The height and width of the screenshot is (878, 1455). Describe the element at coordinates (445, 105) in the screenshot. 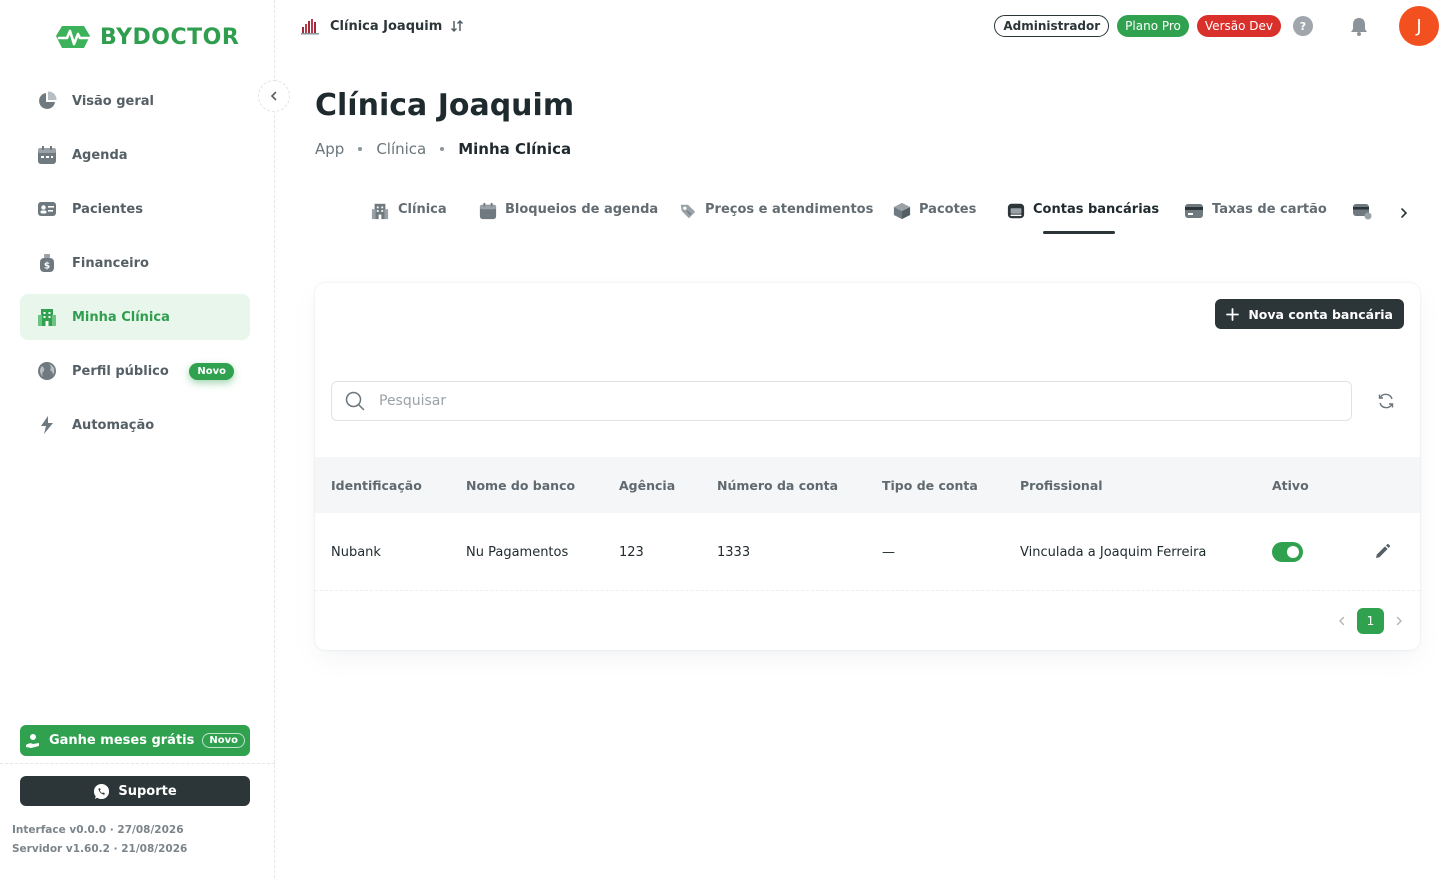

I see `page-title: Clínica Joaquim` at that location.